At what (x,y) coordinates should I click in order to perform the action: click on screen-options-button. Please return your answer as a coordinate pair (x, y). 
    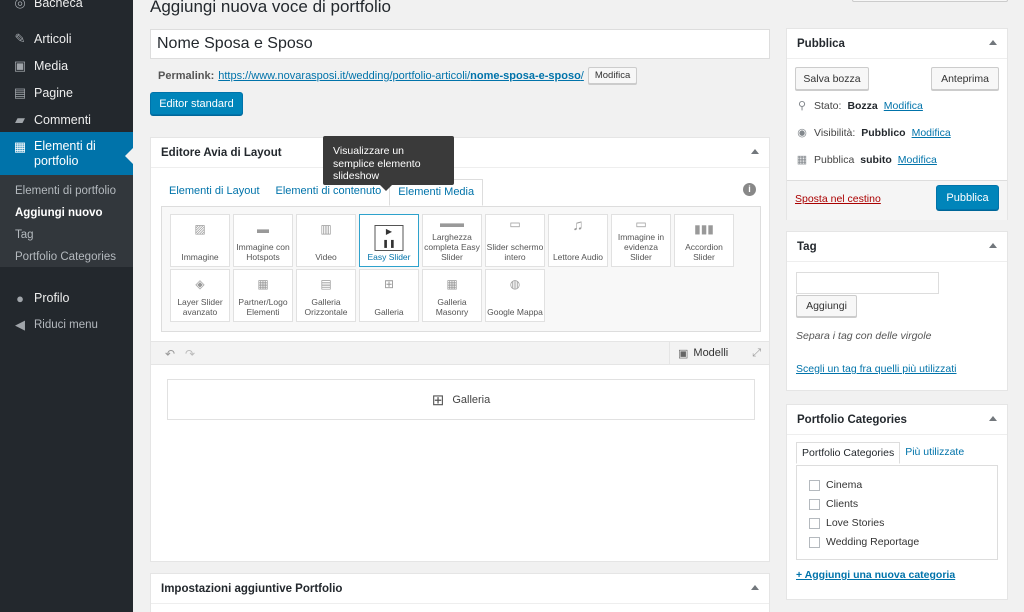
    Looking at the image, I should click on (930, 1).